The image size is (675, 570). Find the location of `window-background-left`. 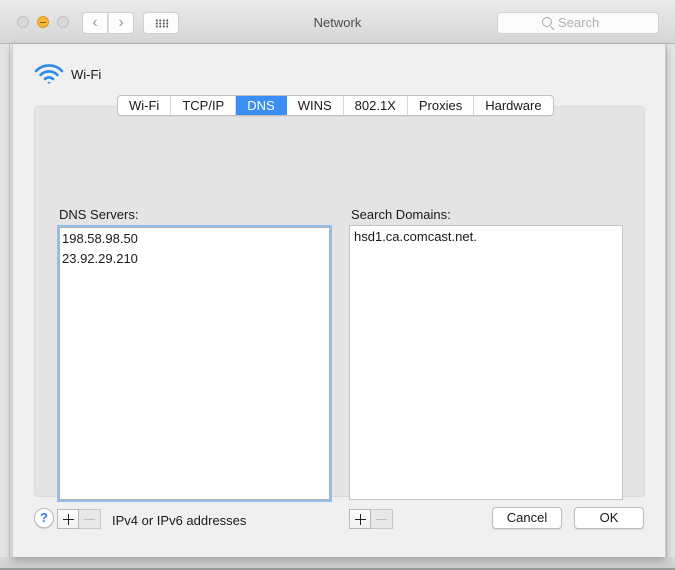

window-background-left is located at coordinates (5, 307).